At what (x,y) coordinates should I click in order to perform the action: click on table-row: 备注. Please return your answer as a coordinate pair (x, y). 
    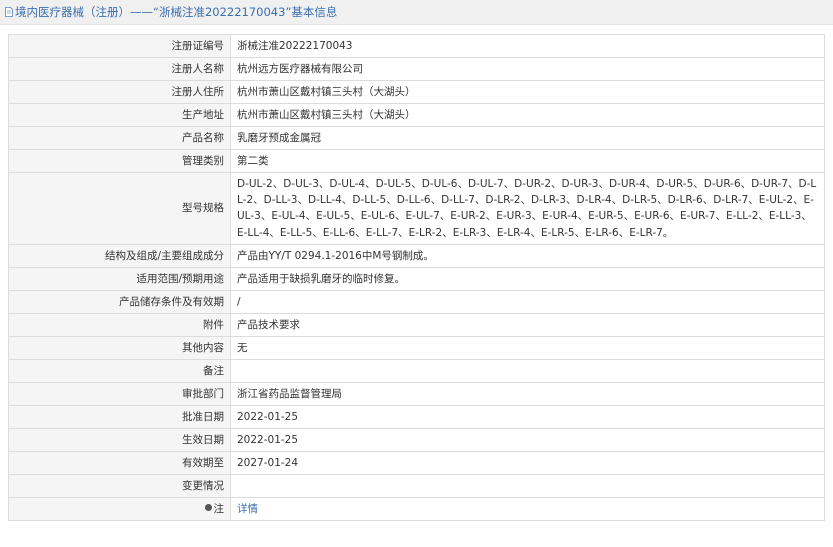
    Looking at the image, I should click on (416, 370).